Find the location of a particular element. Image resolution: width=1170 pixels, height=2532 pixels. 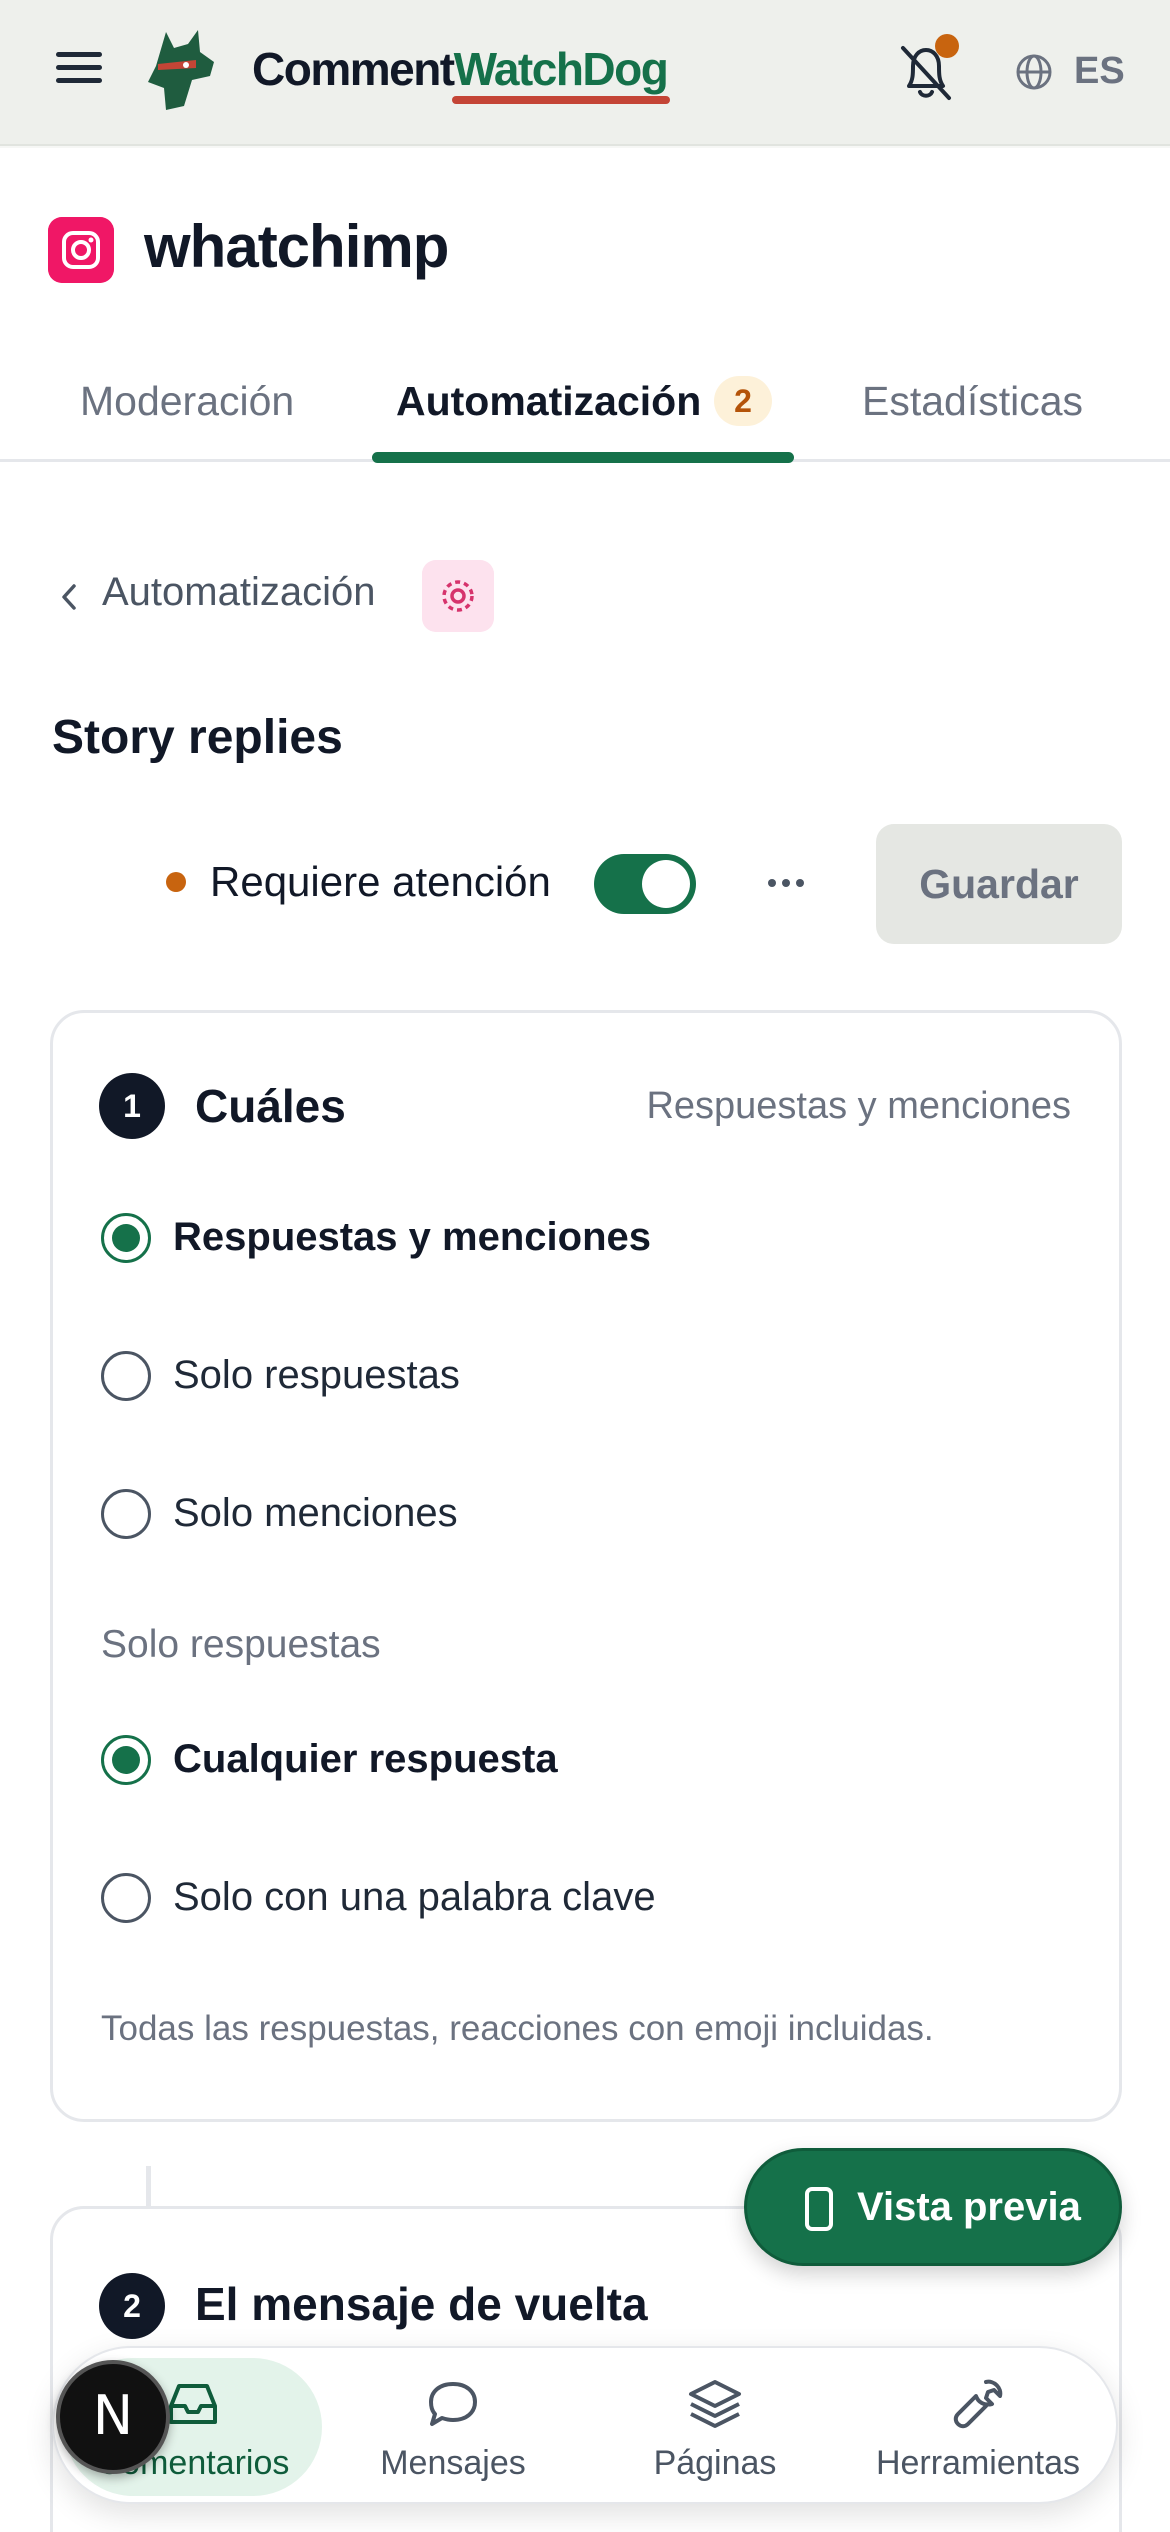

preview-button: Vista previa is located at coordinates (933, 2207).